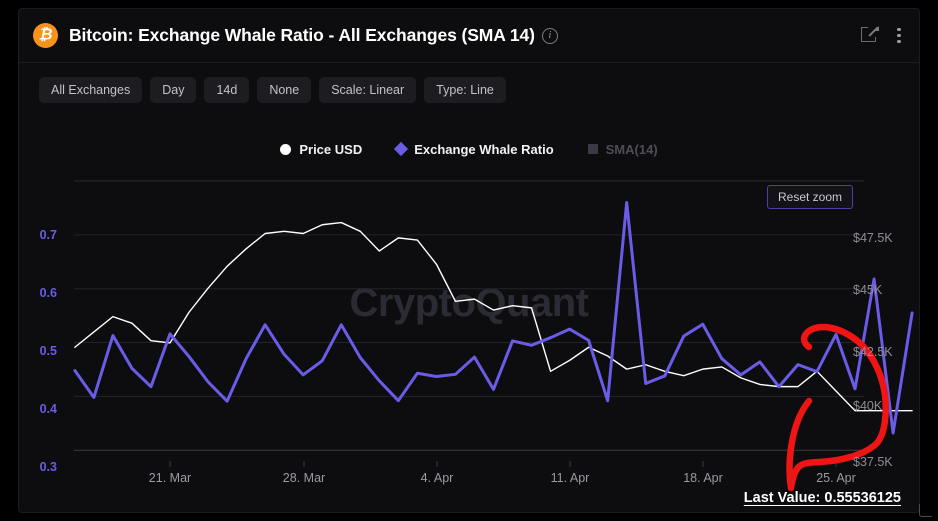 The width and height of the screenshot is (938, 521). I want to click on expand-fullscreen-icon, so click(870, 35).